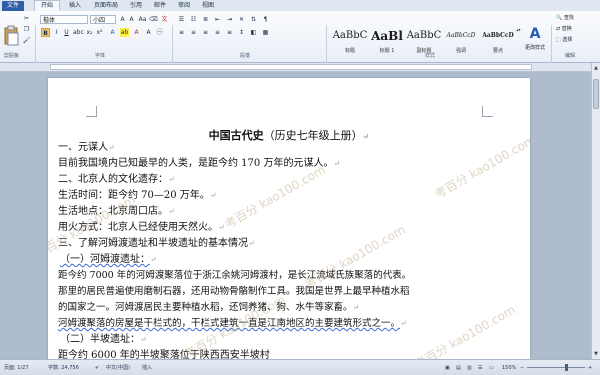 This screenshot has width=600, height=375. Describe the element at coordinates (97, 368) in the screenshot. I see `proofing-icon: ✔` at that location.